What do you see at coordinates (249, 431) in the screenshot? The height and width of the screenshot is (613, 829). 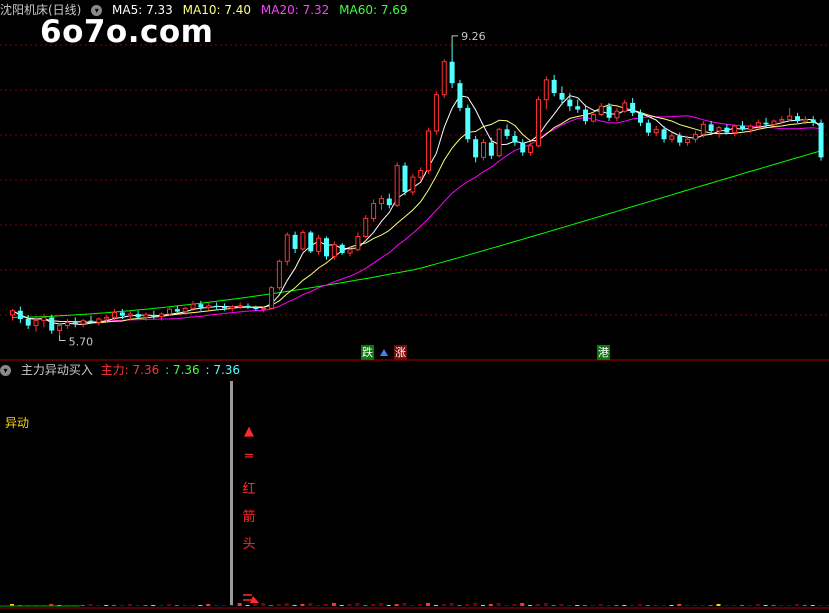 I see `red-arrow-icon: ▲` at bounding box center [249, 431].